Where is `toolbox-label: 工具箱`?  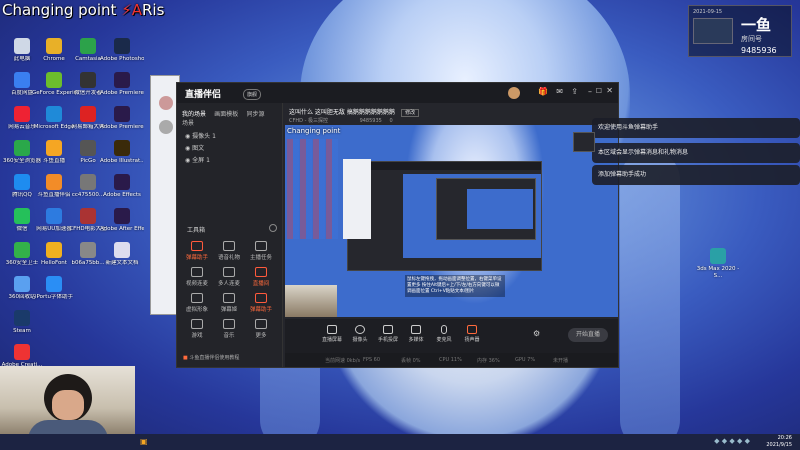
toolbox-label: 工具箱 is located at coordinates (196, 230).